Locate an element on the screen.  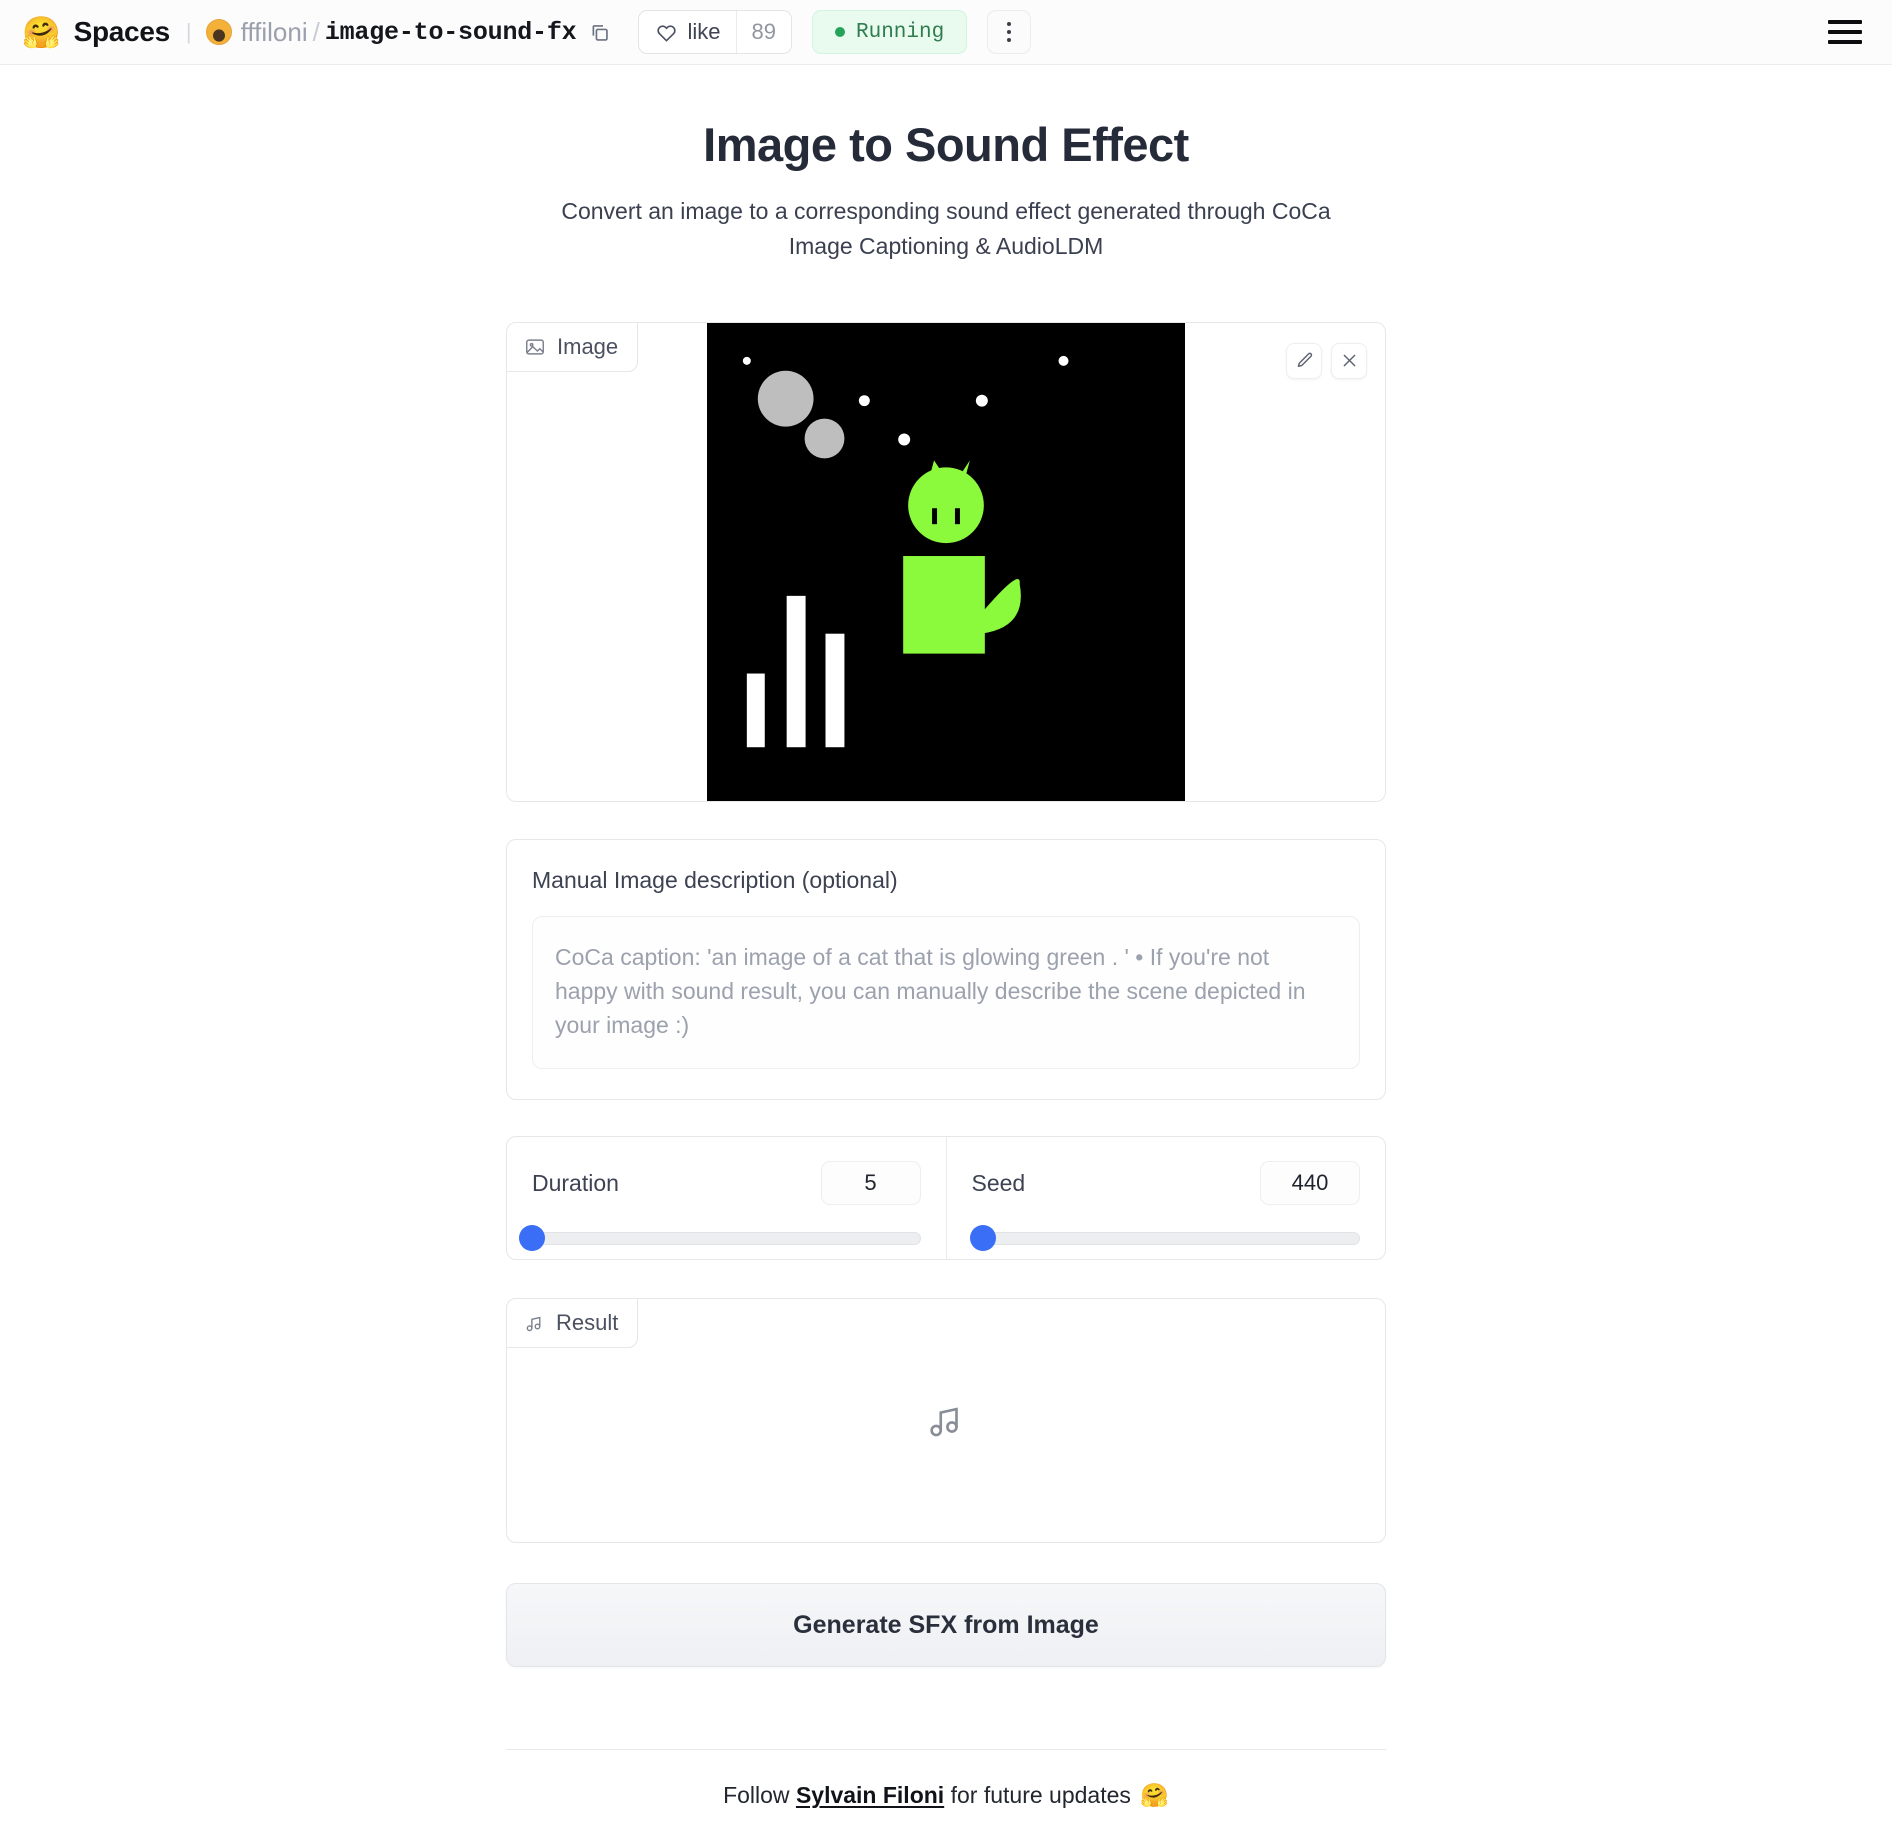
result-panel-tab-label: Result is located at coordinates (587, 1323).